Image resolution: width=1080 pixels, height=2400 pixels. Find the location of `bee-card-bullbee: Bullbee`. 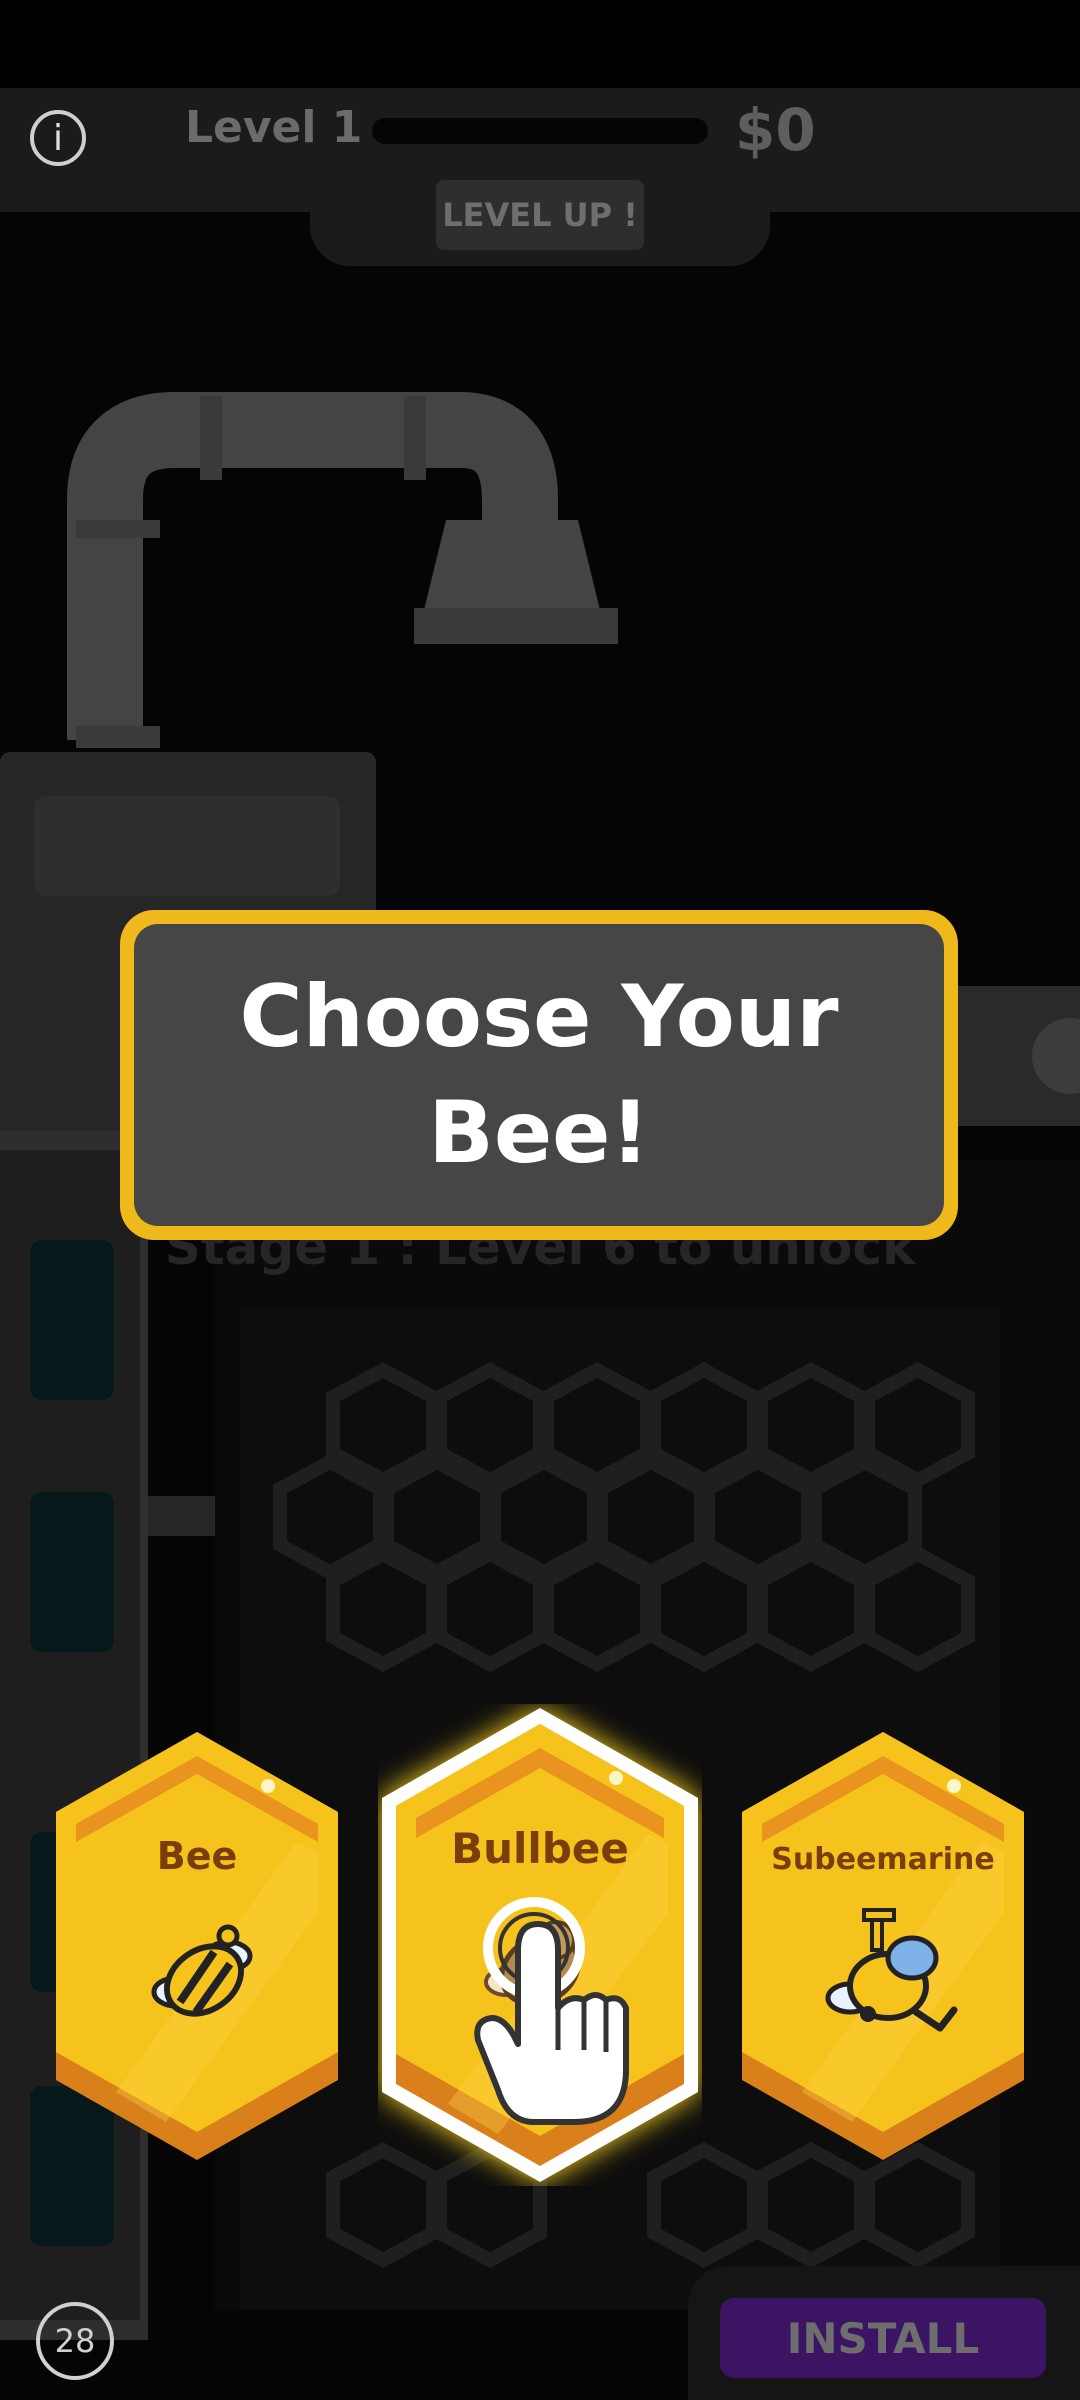

bee-card-bullbee: Bullbee is located at coordinates (540, 1945).